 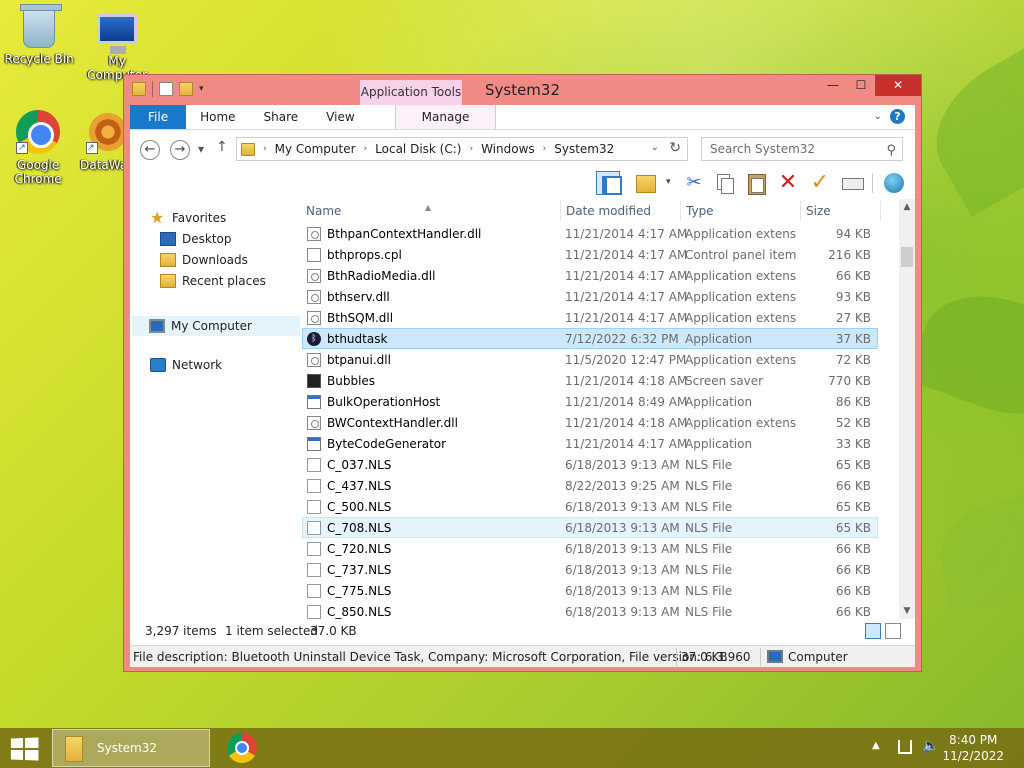 What do you see at coordinates (756, 183) in the screenshot?
I see `paste-icon` at bounding box center [756, 183].